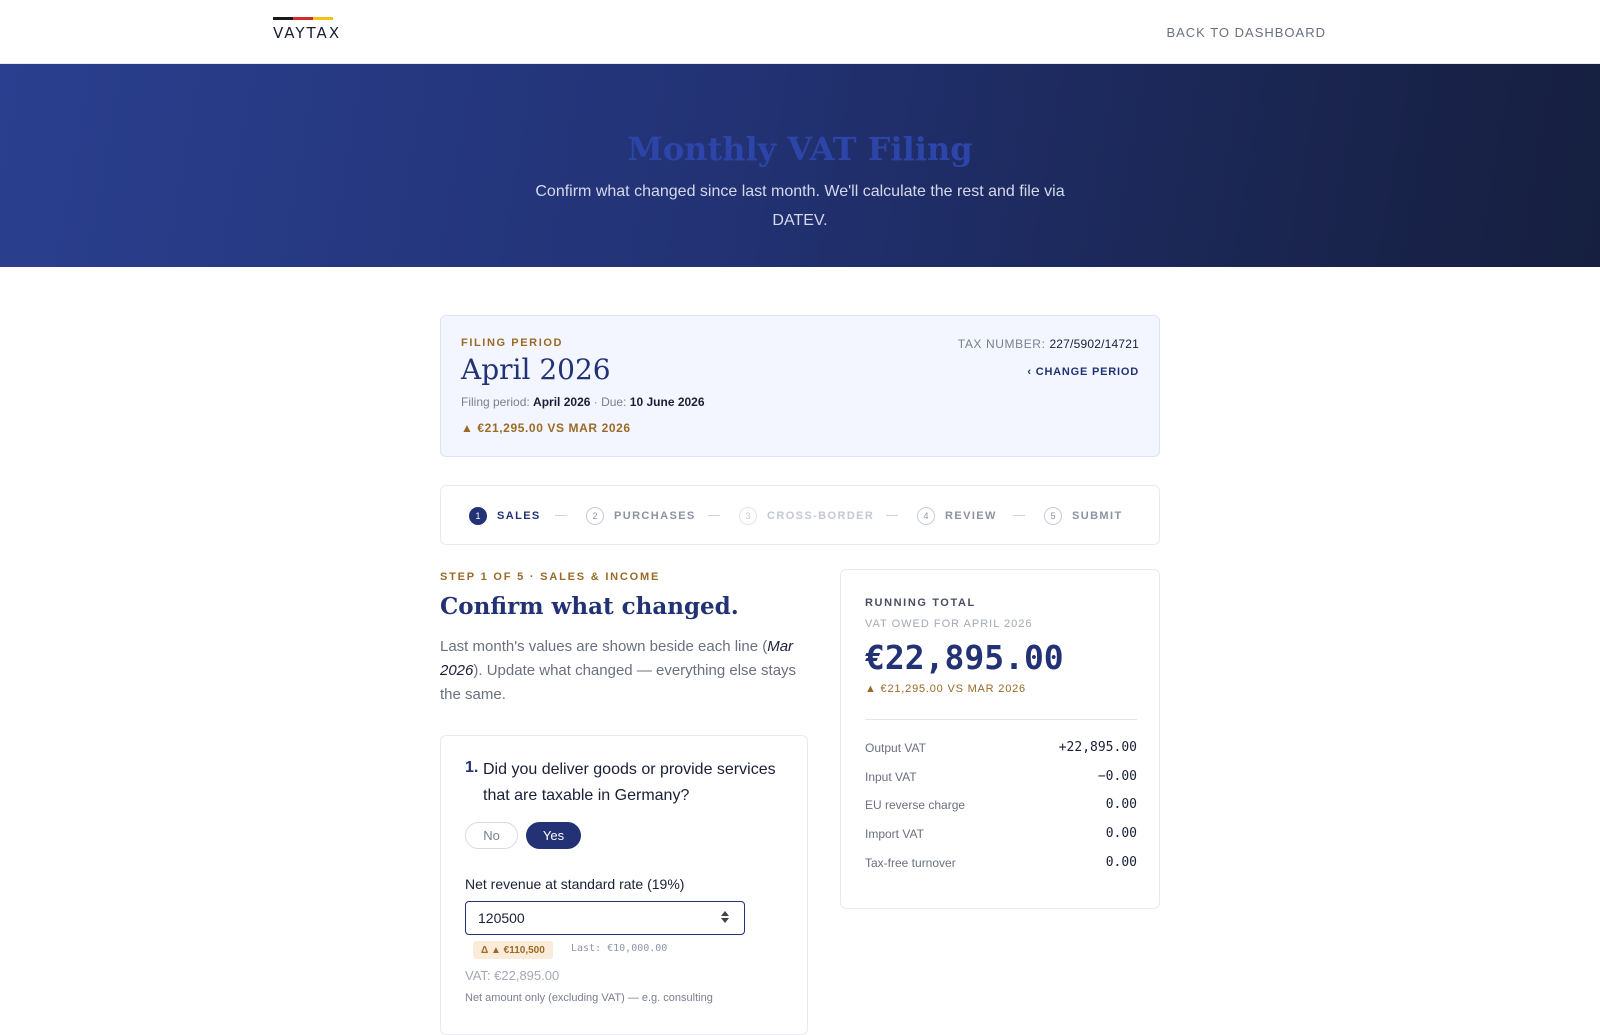 This screenshot has width=1600, height=1035. What do you see at coordinates (513, 950) in the screenshot?
I see `change-delta-badge: Δ ▲ €110,500` at bounding box center [513, 950].